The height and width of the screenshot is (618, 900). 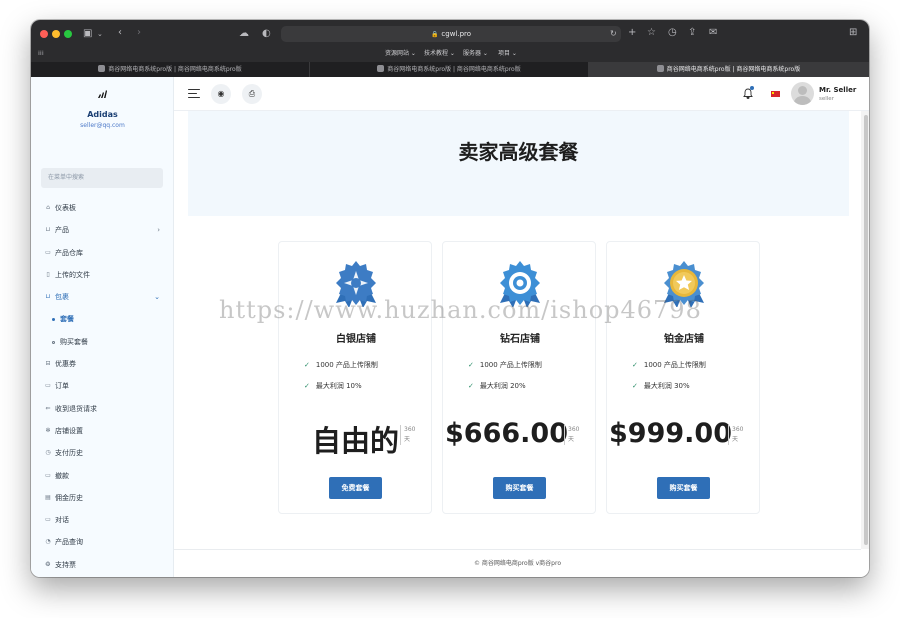 What do you see at coordinates (837, 90) in the screenshot?
I see `user-name: Mr. Seller` at bounding box center [837, 90].